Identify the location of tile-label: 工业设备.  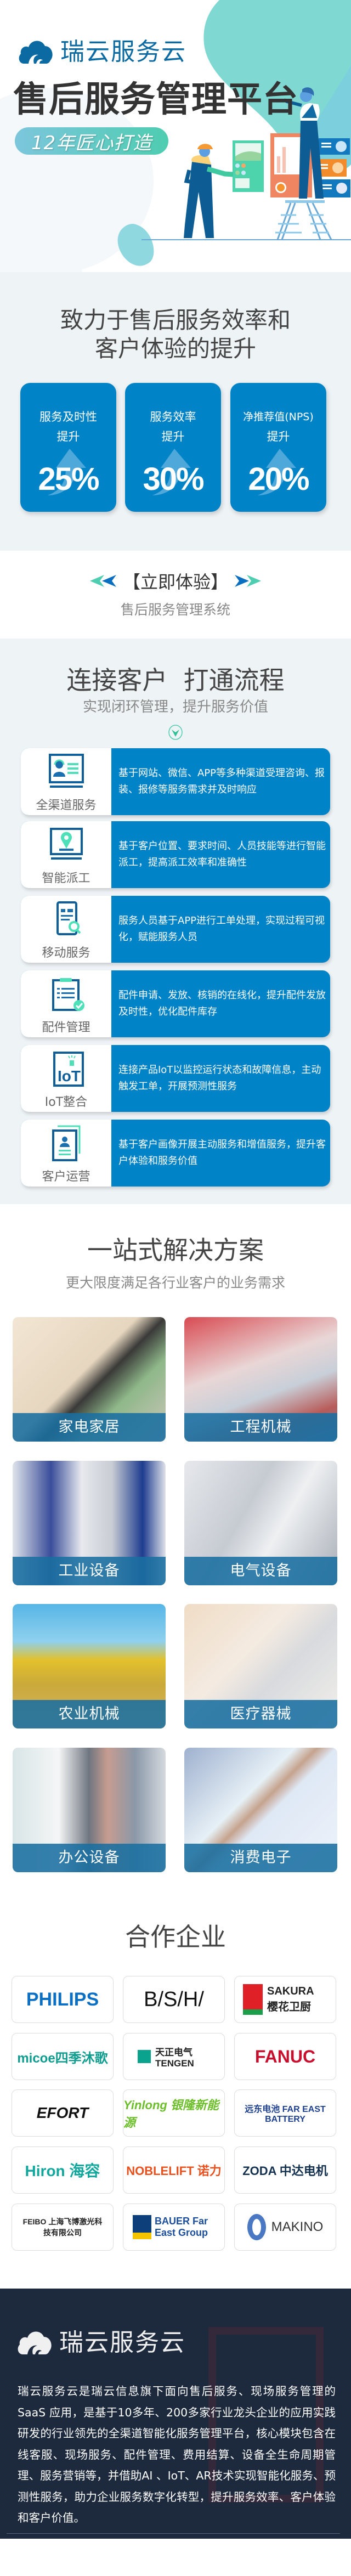
(90, 1571).